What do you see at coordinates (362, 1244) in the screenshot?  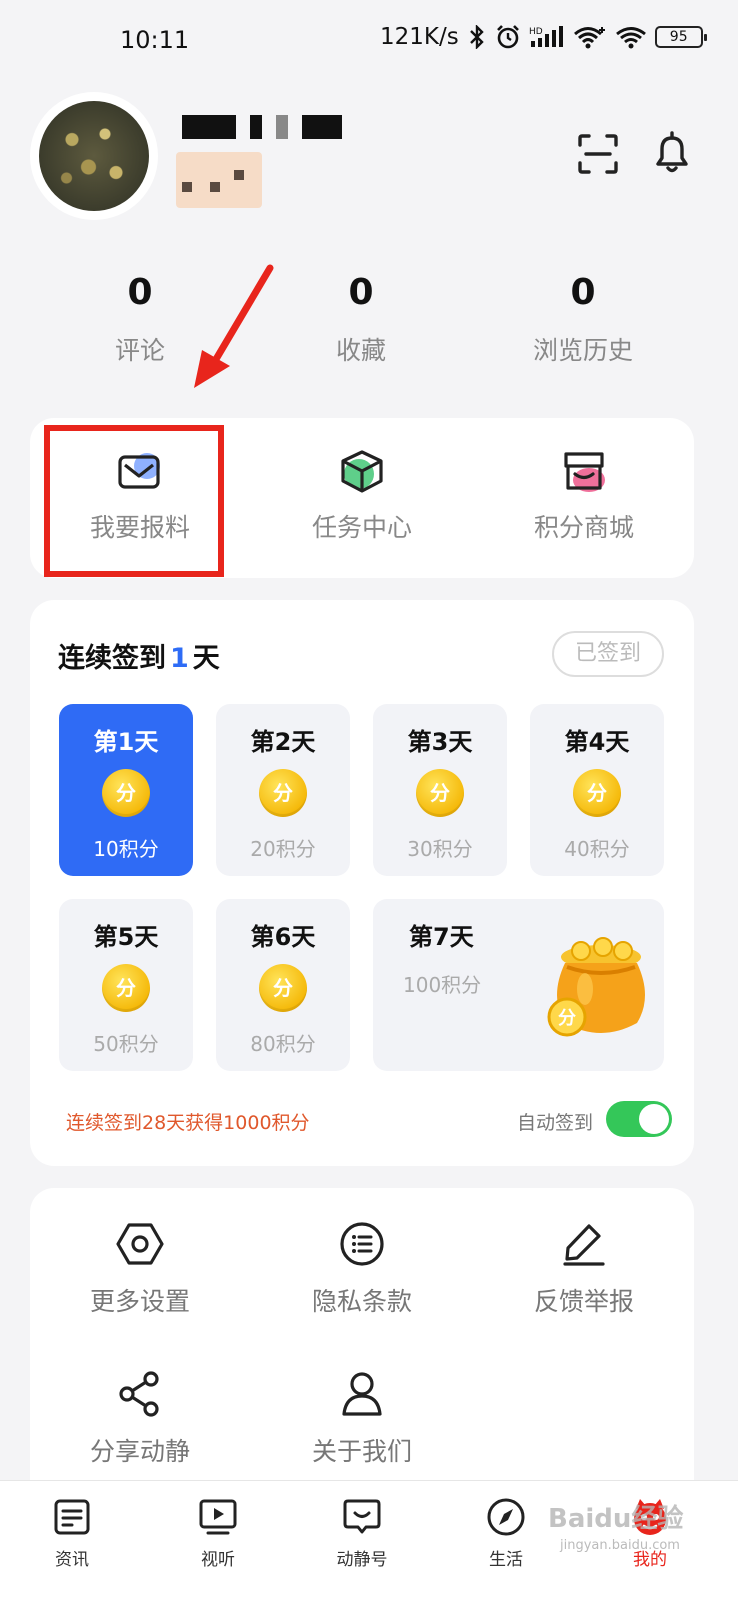 I see `list-icon` at bounding box center [362, 1244].